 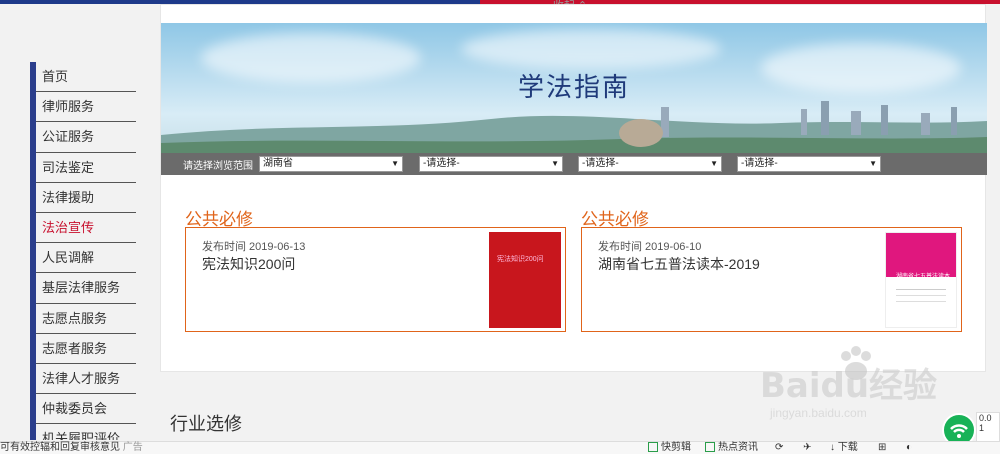 I want to click on book-cover-image: 湖南省七五普法读本, so click(x=921, y=280).